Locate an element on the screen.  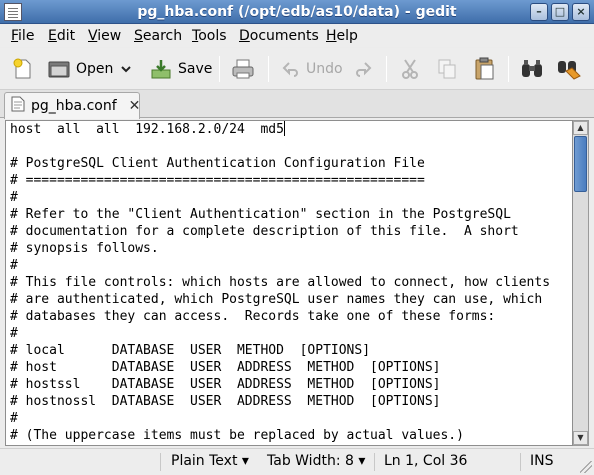
open-recent-dropdown is located at coordinates (126, 69).